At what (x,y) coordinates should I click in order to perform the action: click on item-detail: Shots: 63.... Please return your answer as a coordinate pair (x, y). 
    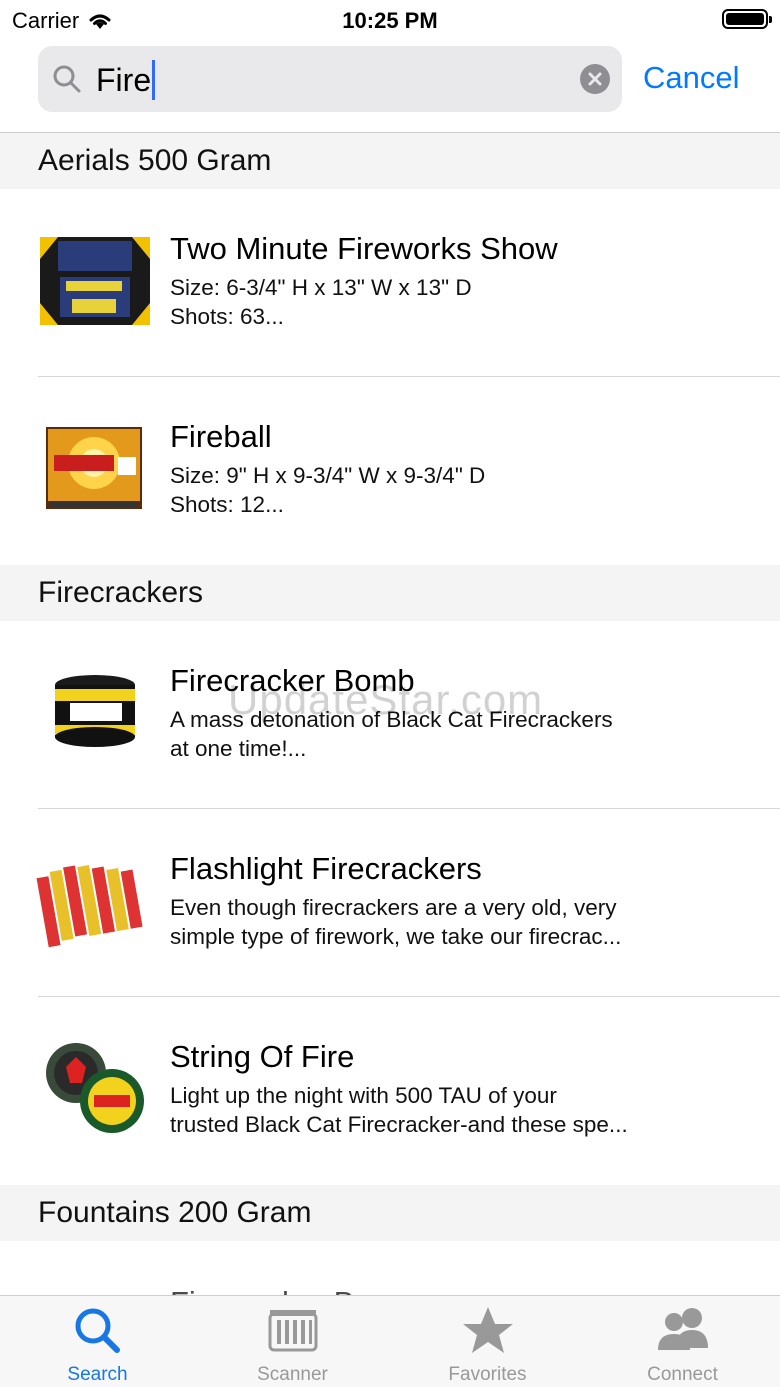
    Looking at the image, I should click on (227, 316).